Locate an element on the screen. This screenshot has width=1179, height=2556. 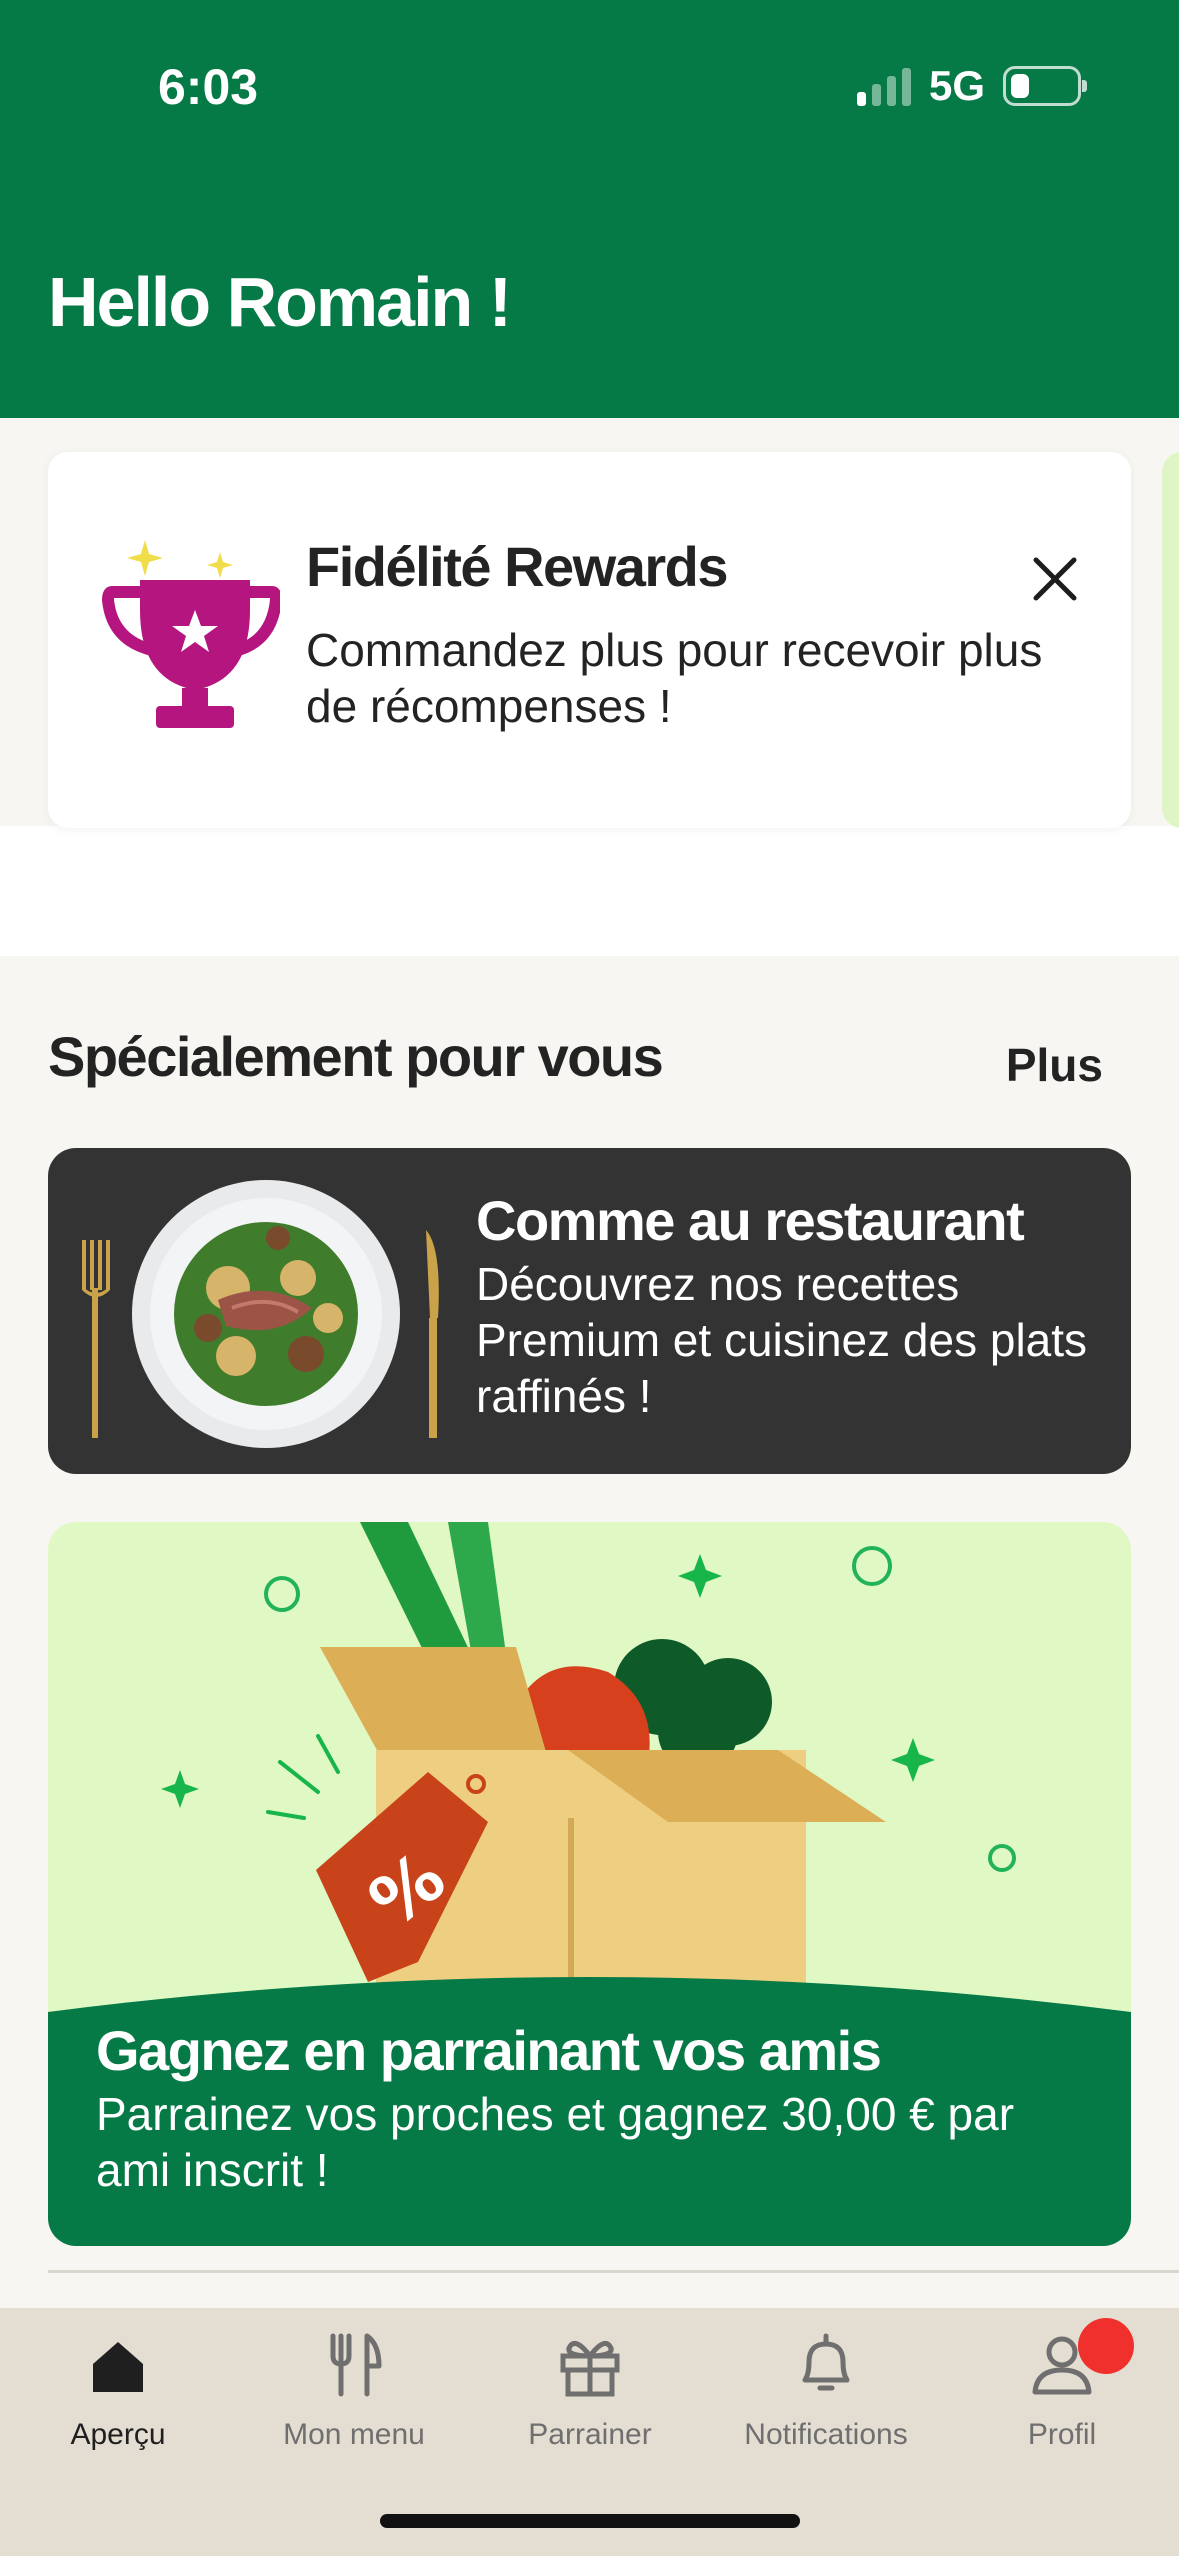
tab-profil: Profil is located at coordinates (1061, 2393).